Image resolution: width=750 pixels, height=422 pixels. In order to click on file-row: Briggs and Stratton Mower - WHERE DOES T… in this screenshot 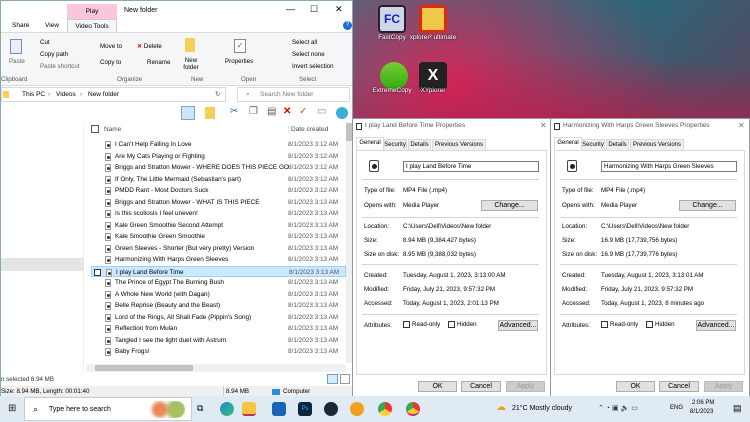, I will do `click(223, 168)`.